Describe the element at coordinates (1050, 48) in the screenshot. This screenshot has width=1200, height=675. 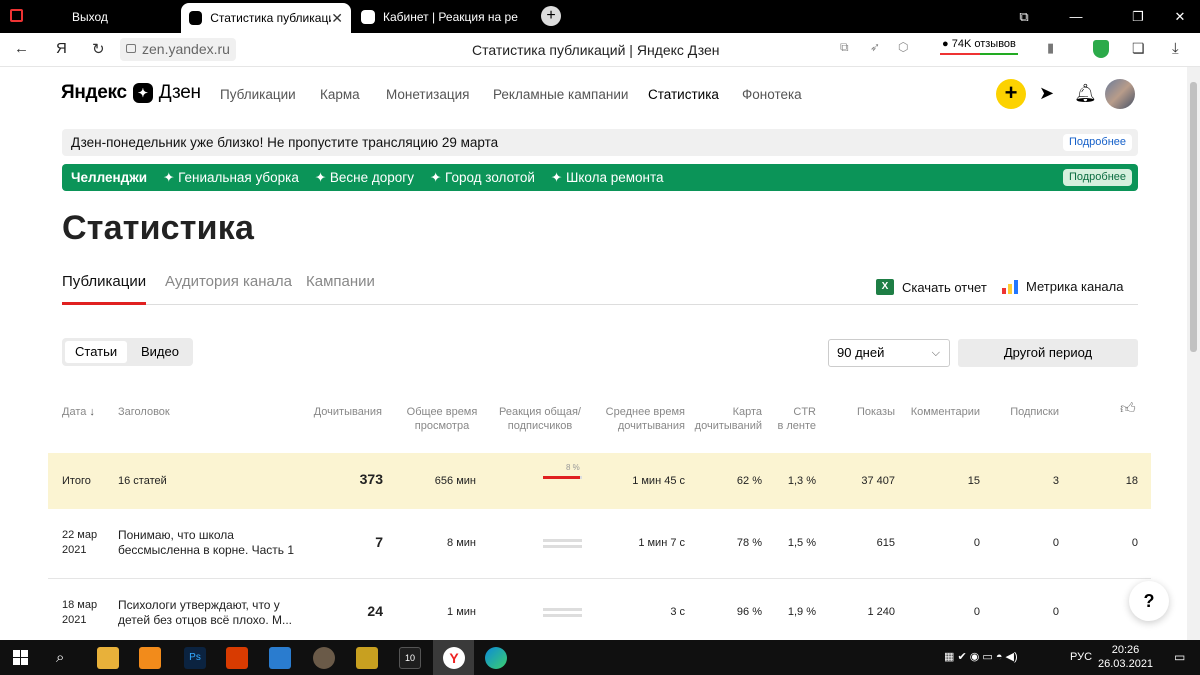
I see `bookmark-icon: ▮` at that location.